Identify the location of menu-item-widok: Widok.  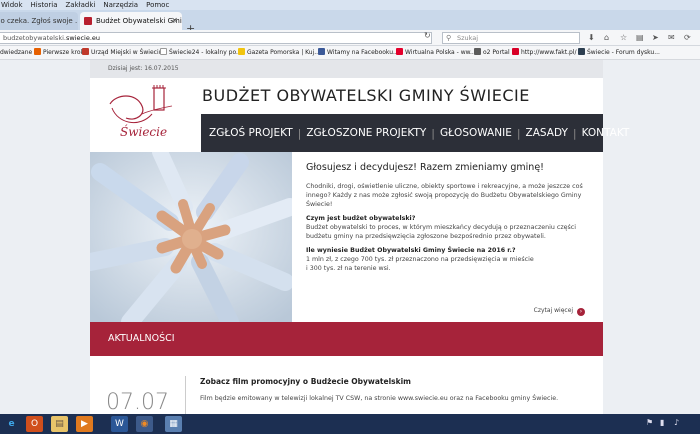
(12, 5).